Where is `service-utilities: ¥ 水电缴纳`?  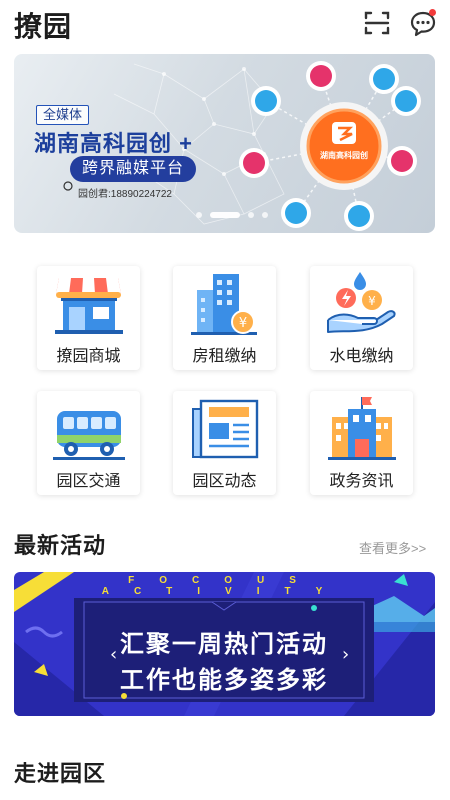
service-utilities: ¥ 水电缴纳 is located at coordinates (361, 318).